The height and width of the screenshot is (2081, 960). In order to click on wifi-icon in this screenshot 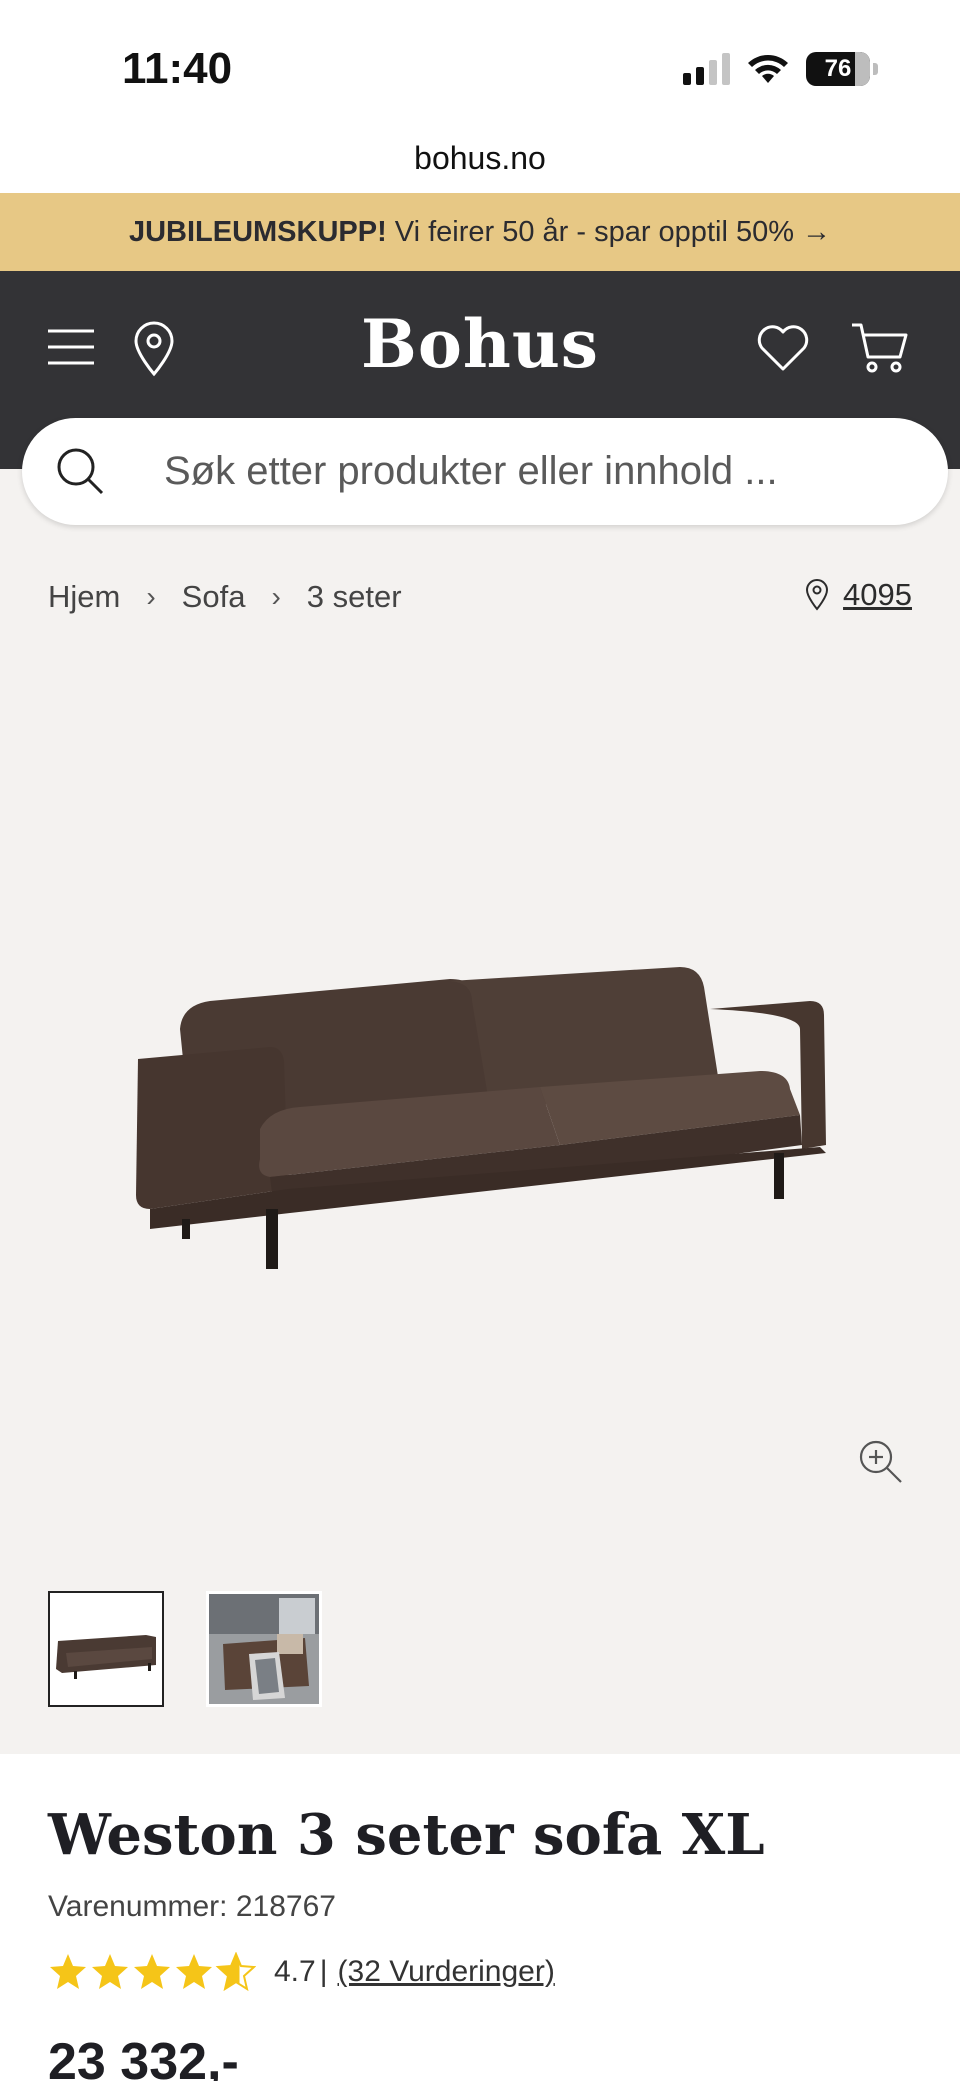, I will do `click(768, 69)`.